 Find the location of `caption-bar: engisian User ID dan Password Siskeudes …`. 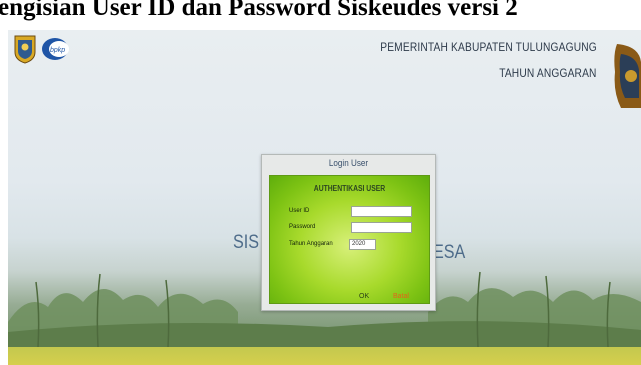

caption-bar: engisian User ID dan Password Siskeudes … is located at coordinates (320, 15).